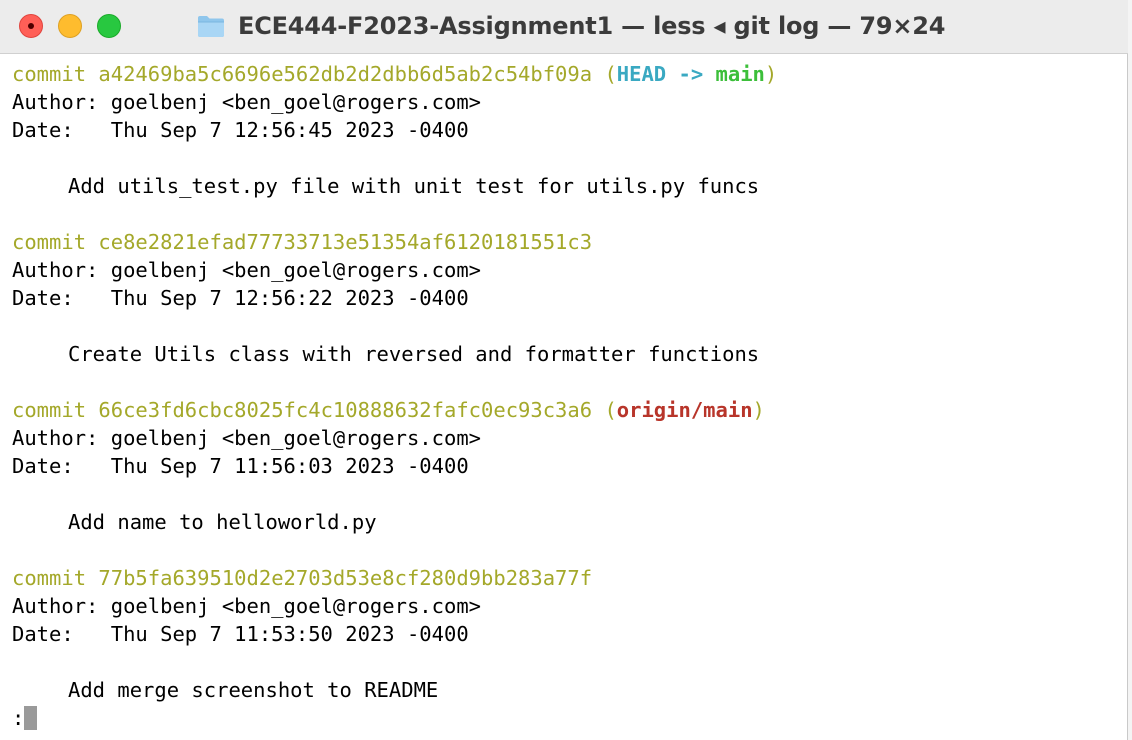 This screenshot has width=1132, height=740. Describe the element at coordinates (253, 690) in the screenshot. I see `commit-message: Add merge screenshot to README` at that location.